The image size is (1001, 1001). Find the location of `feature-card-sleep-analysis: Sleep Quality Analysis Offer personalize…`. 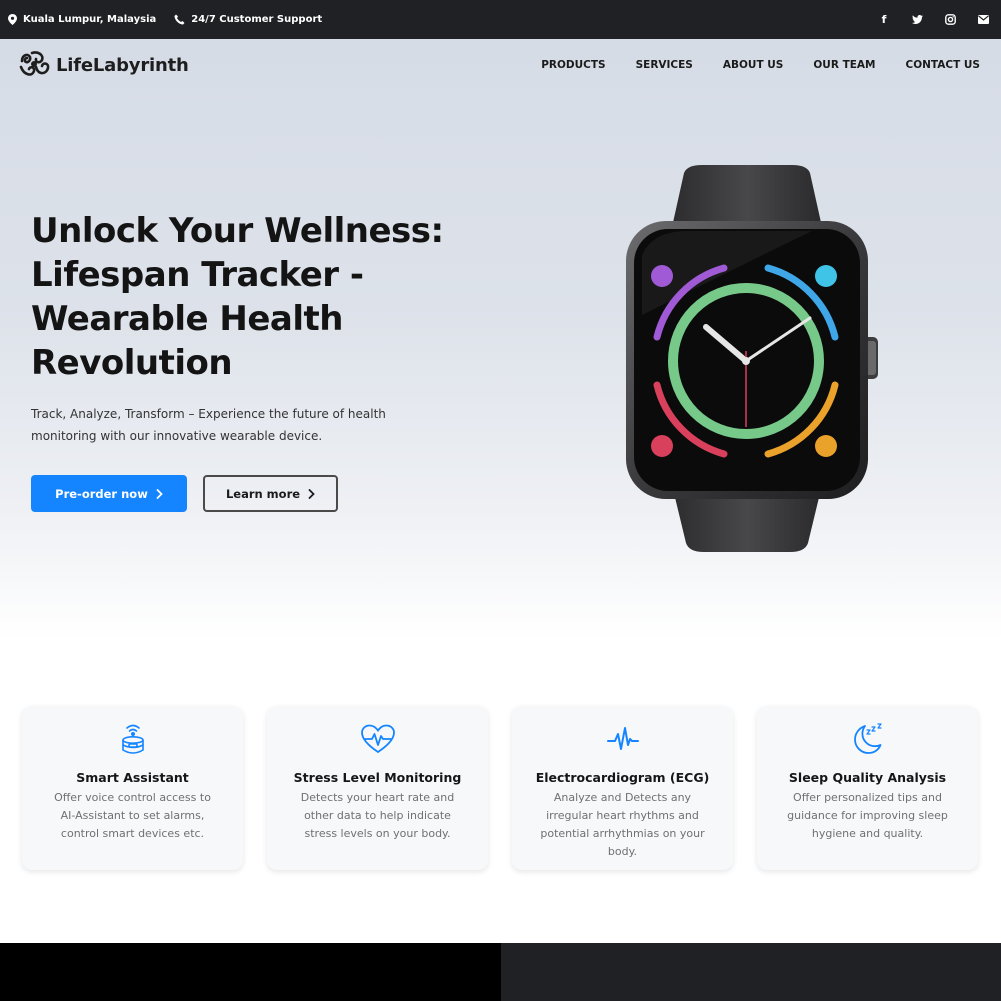

feature-card-sleep-analysis: Sleep Quality Analysis Offer personalize… is located at coordinates (867, 788).